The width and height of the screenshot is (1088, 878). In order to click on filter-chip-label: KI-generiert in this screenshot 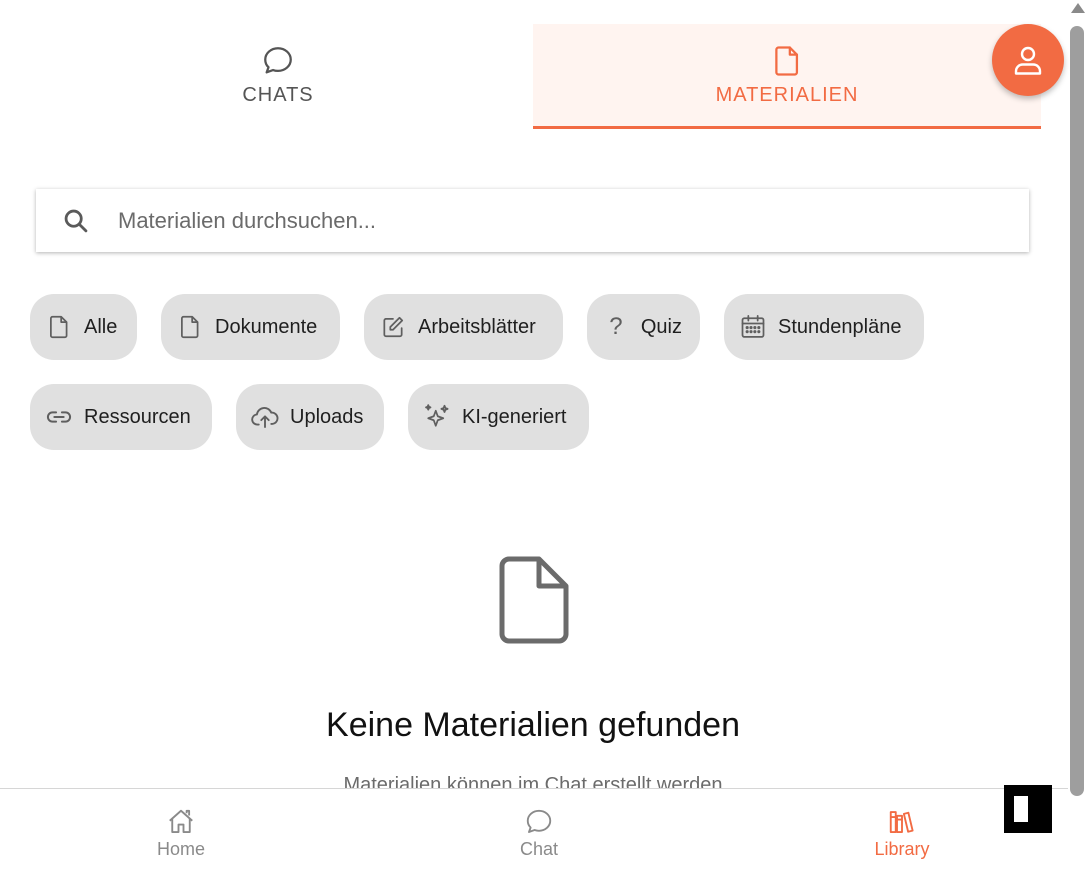, I will do `click(514, 416)`.